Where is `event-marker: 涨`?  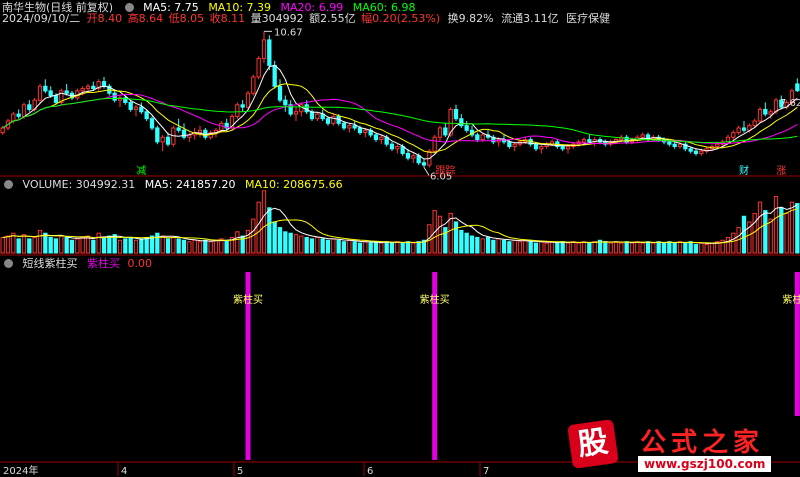 event-marker: 涨 is located at coordinates (781, 171).